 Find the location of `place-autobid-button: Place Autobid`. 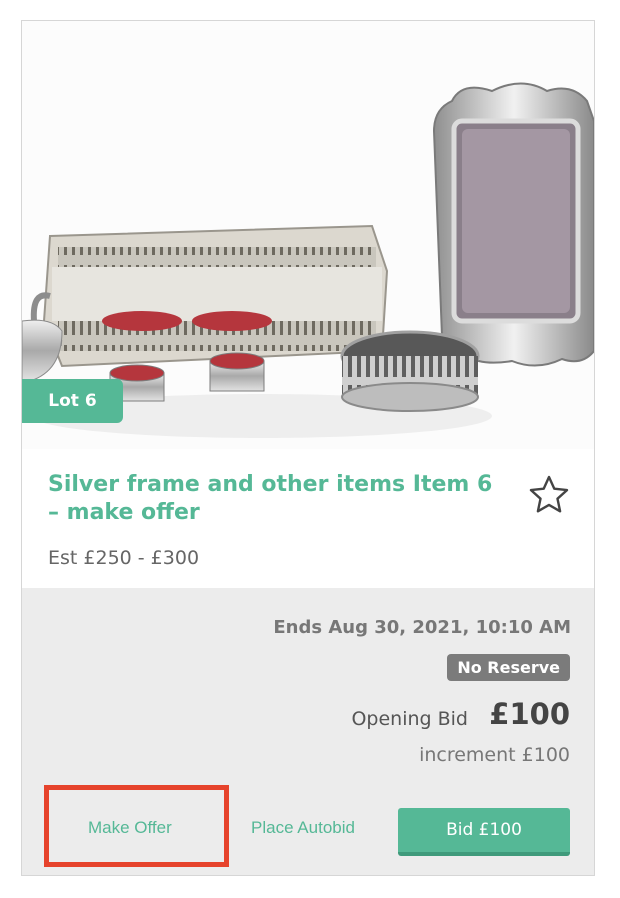

place-autobid-button: Place Autobid is located at coordinates (303, 828).